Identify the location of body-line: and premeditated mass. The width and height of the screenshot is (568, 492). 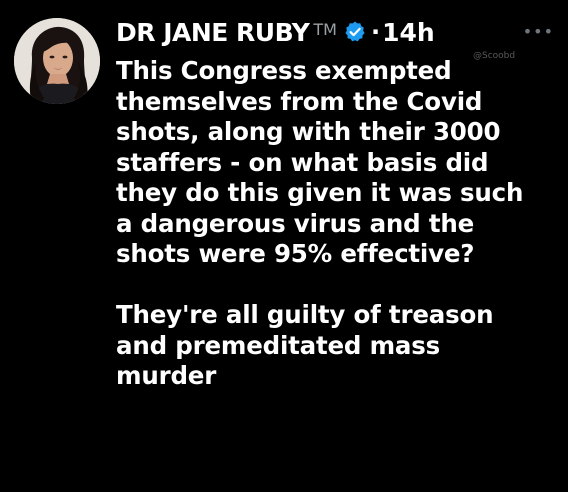
(278, 345).